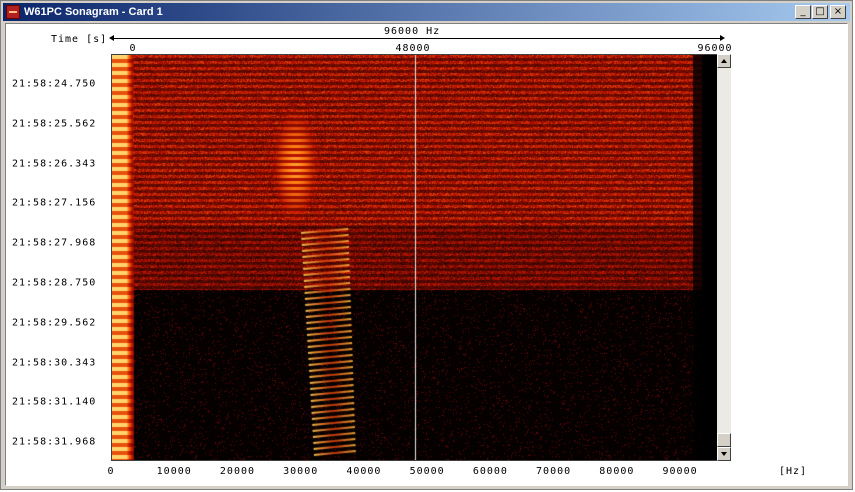 The image size is (855, 492). Describe the element at coordinates (54, 164) in the screenshot. I see `time-label: 21:58:26.343` at that location.